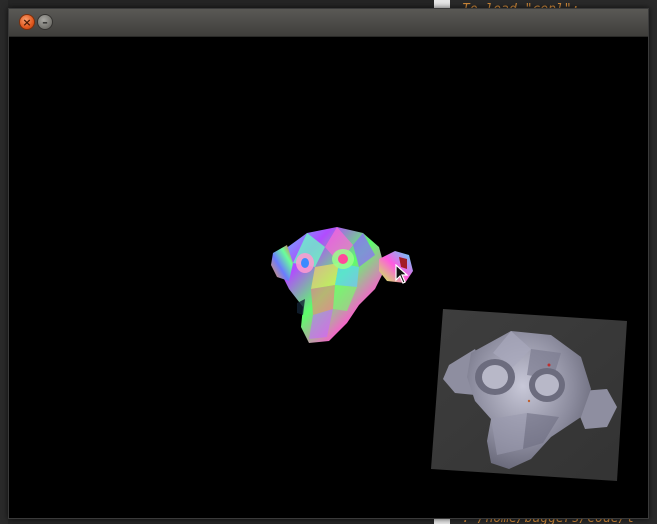  Describe the element at coordinates (402, 274) in the screenshot. I see `mouse-pointer-icon` at that location.